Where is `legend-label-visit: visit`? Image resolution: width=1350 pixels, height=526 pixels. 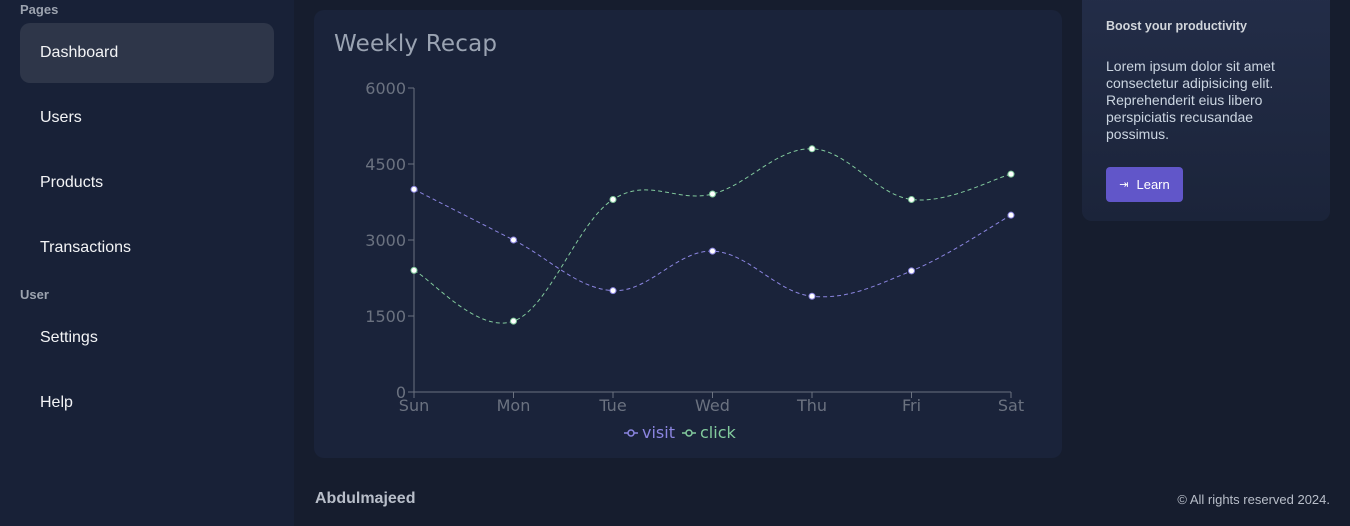
legend-label-visit: visit is located at coordinates (658, 432).